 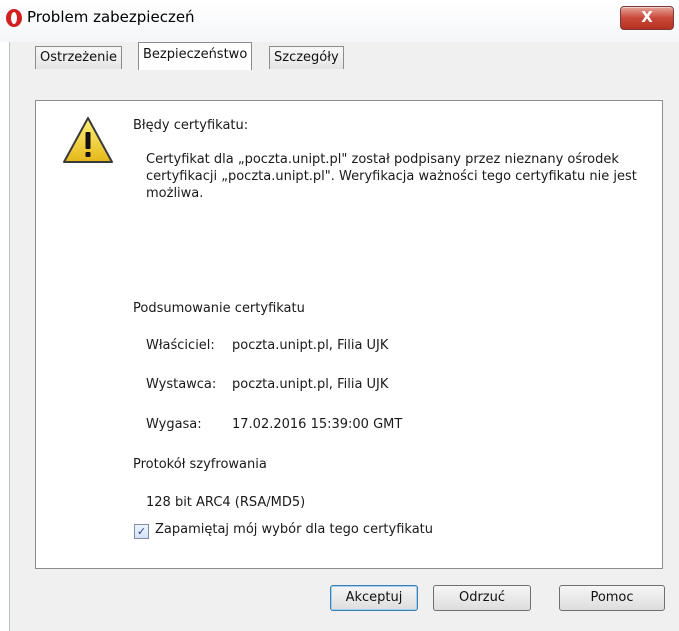 I want to click on opera-logo-icon, so click(x=14, y=18).